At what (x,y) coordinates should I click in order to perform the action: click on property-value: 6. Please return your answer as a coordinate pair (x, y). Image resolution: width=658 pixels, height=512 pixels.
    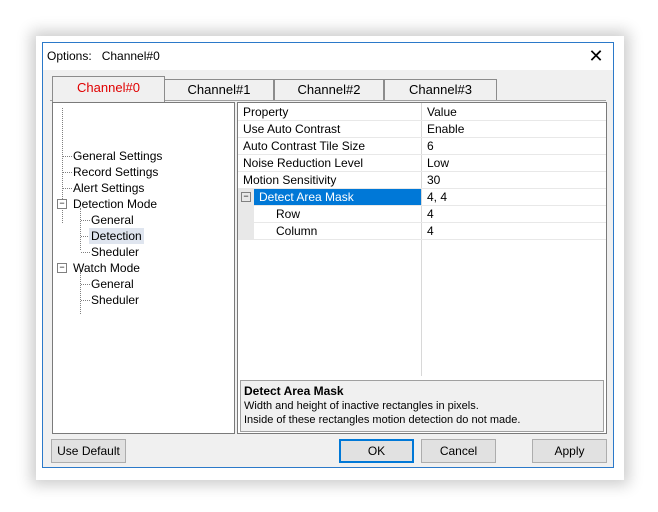
    Looking at the image, I should click on (430, 146).